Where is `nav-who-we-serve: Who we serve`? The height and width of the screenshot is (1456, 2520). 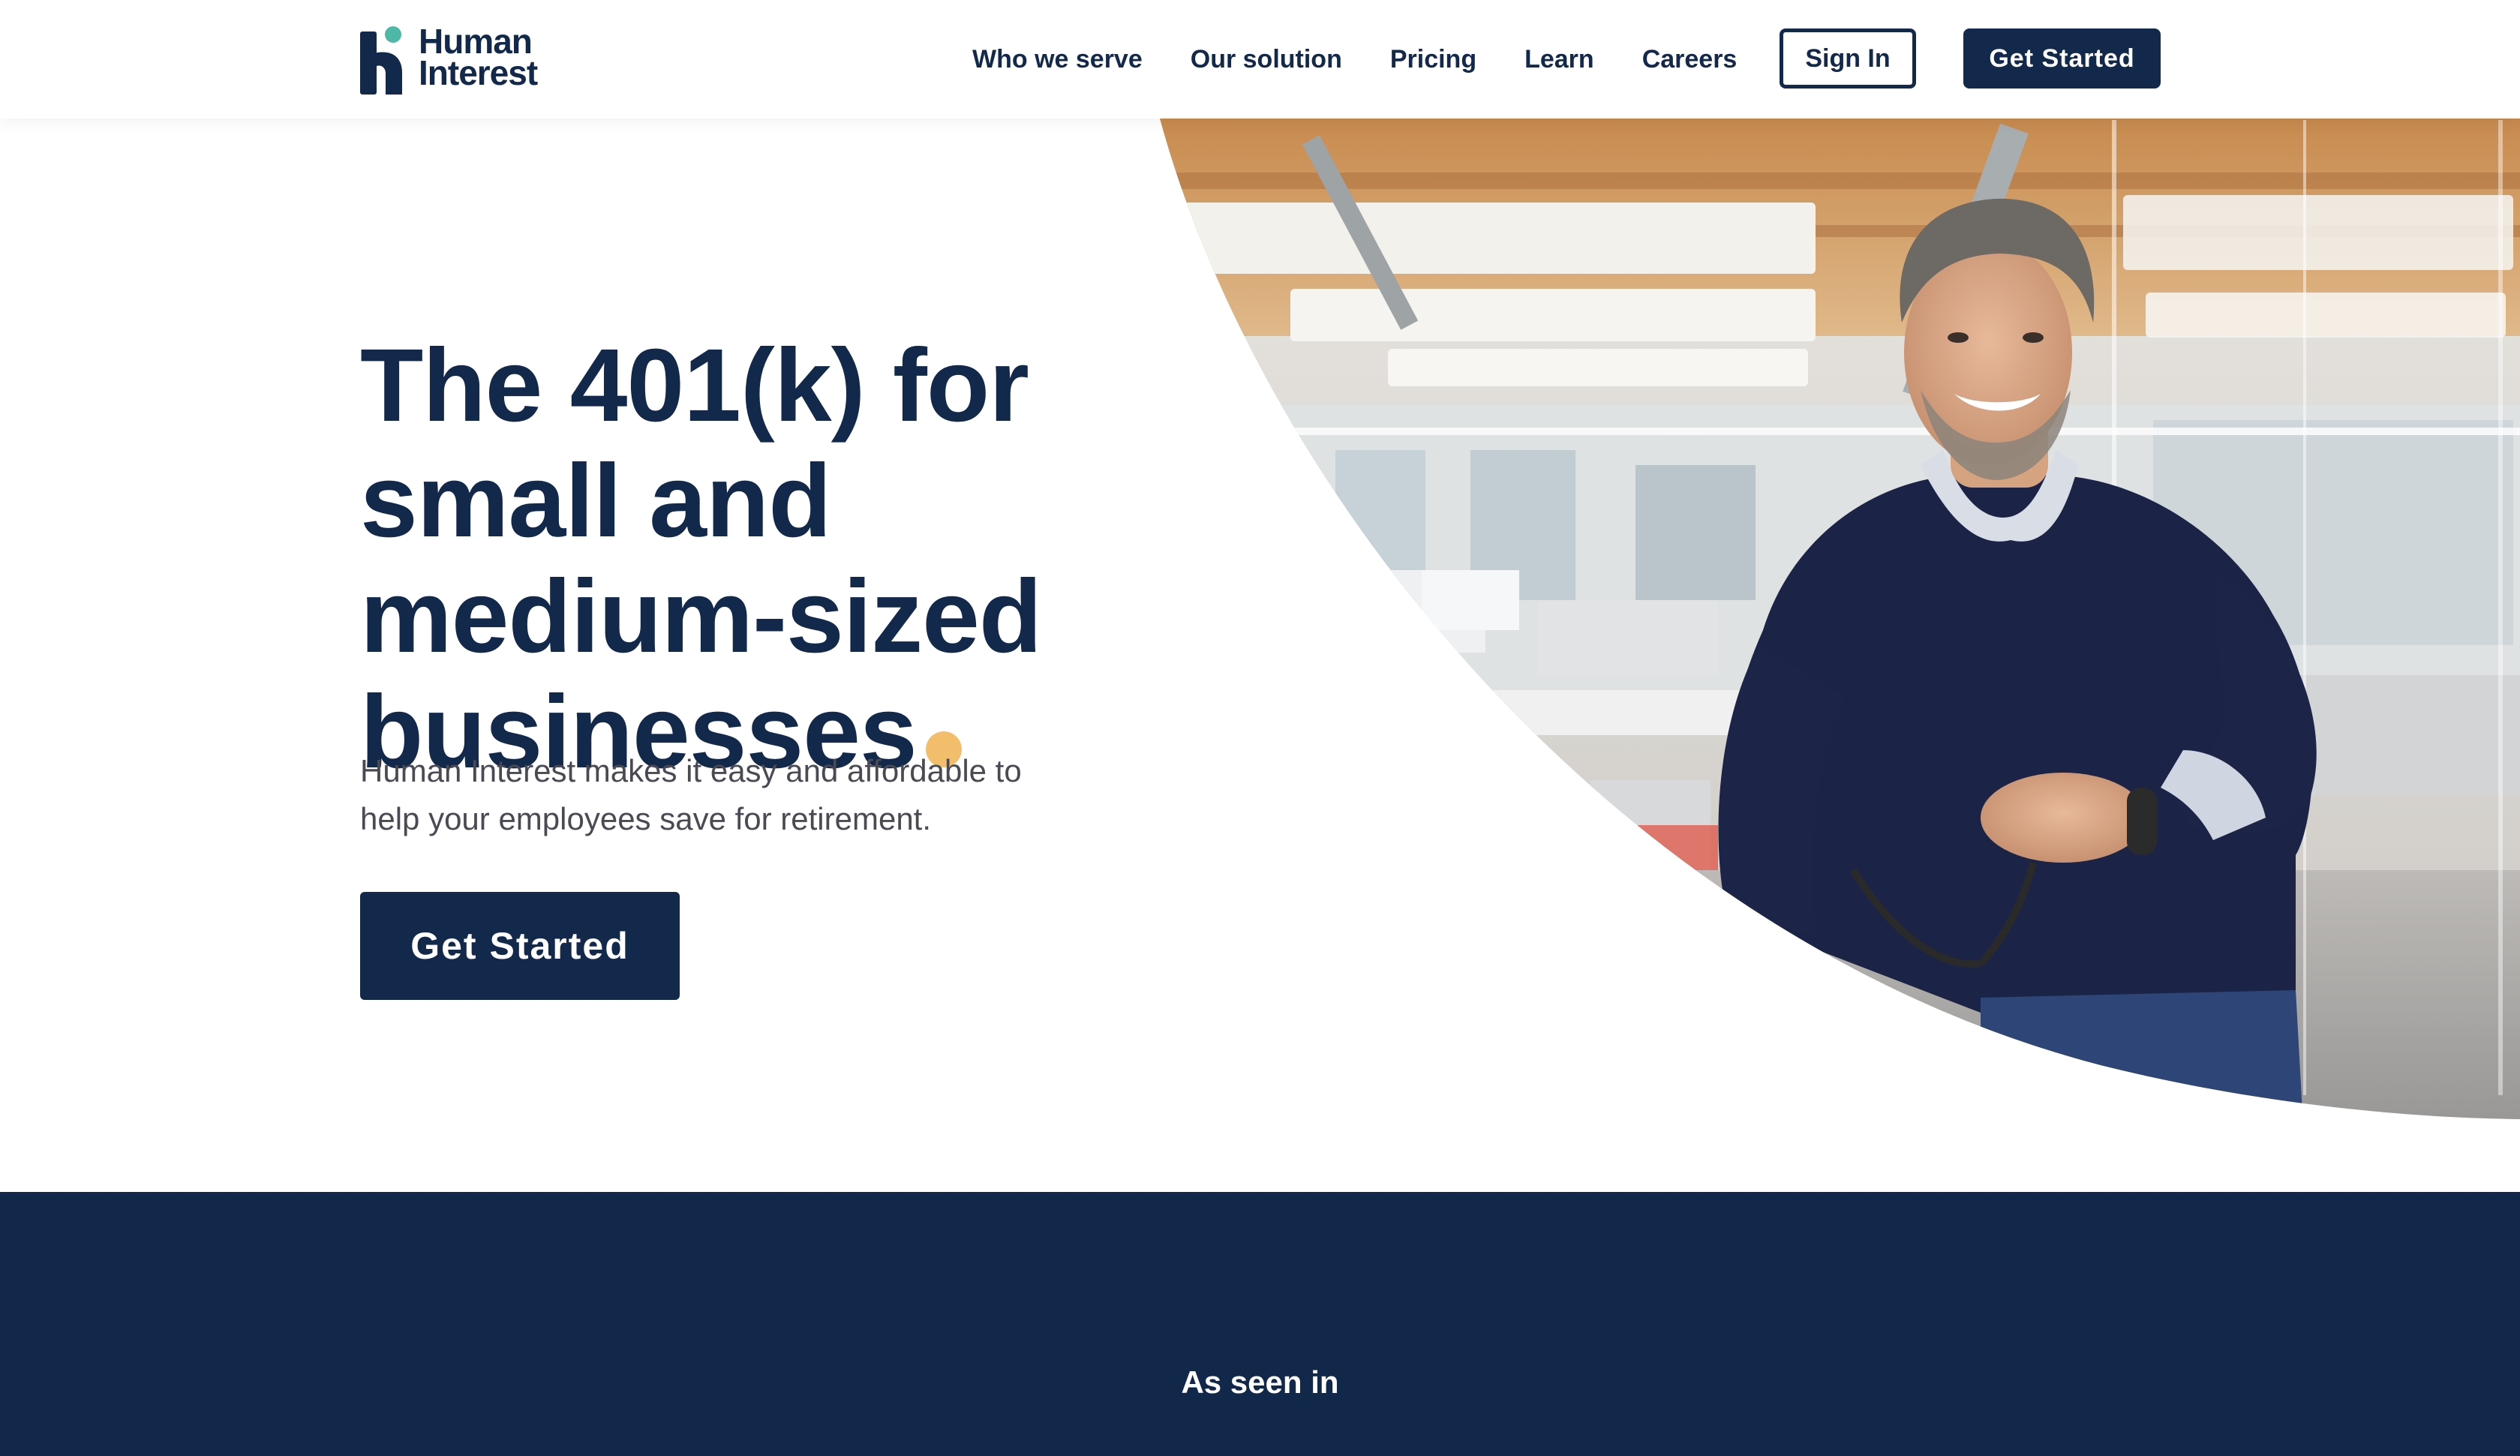 nav-who-we-serve: Who we serve is located at coordinates (1057, 59).